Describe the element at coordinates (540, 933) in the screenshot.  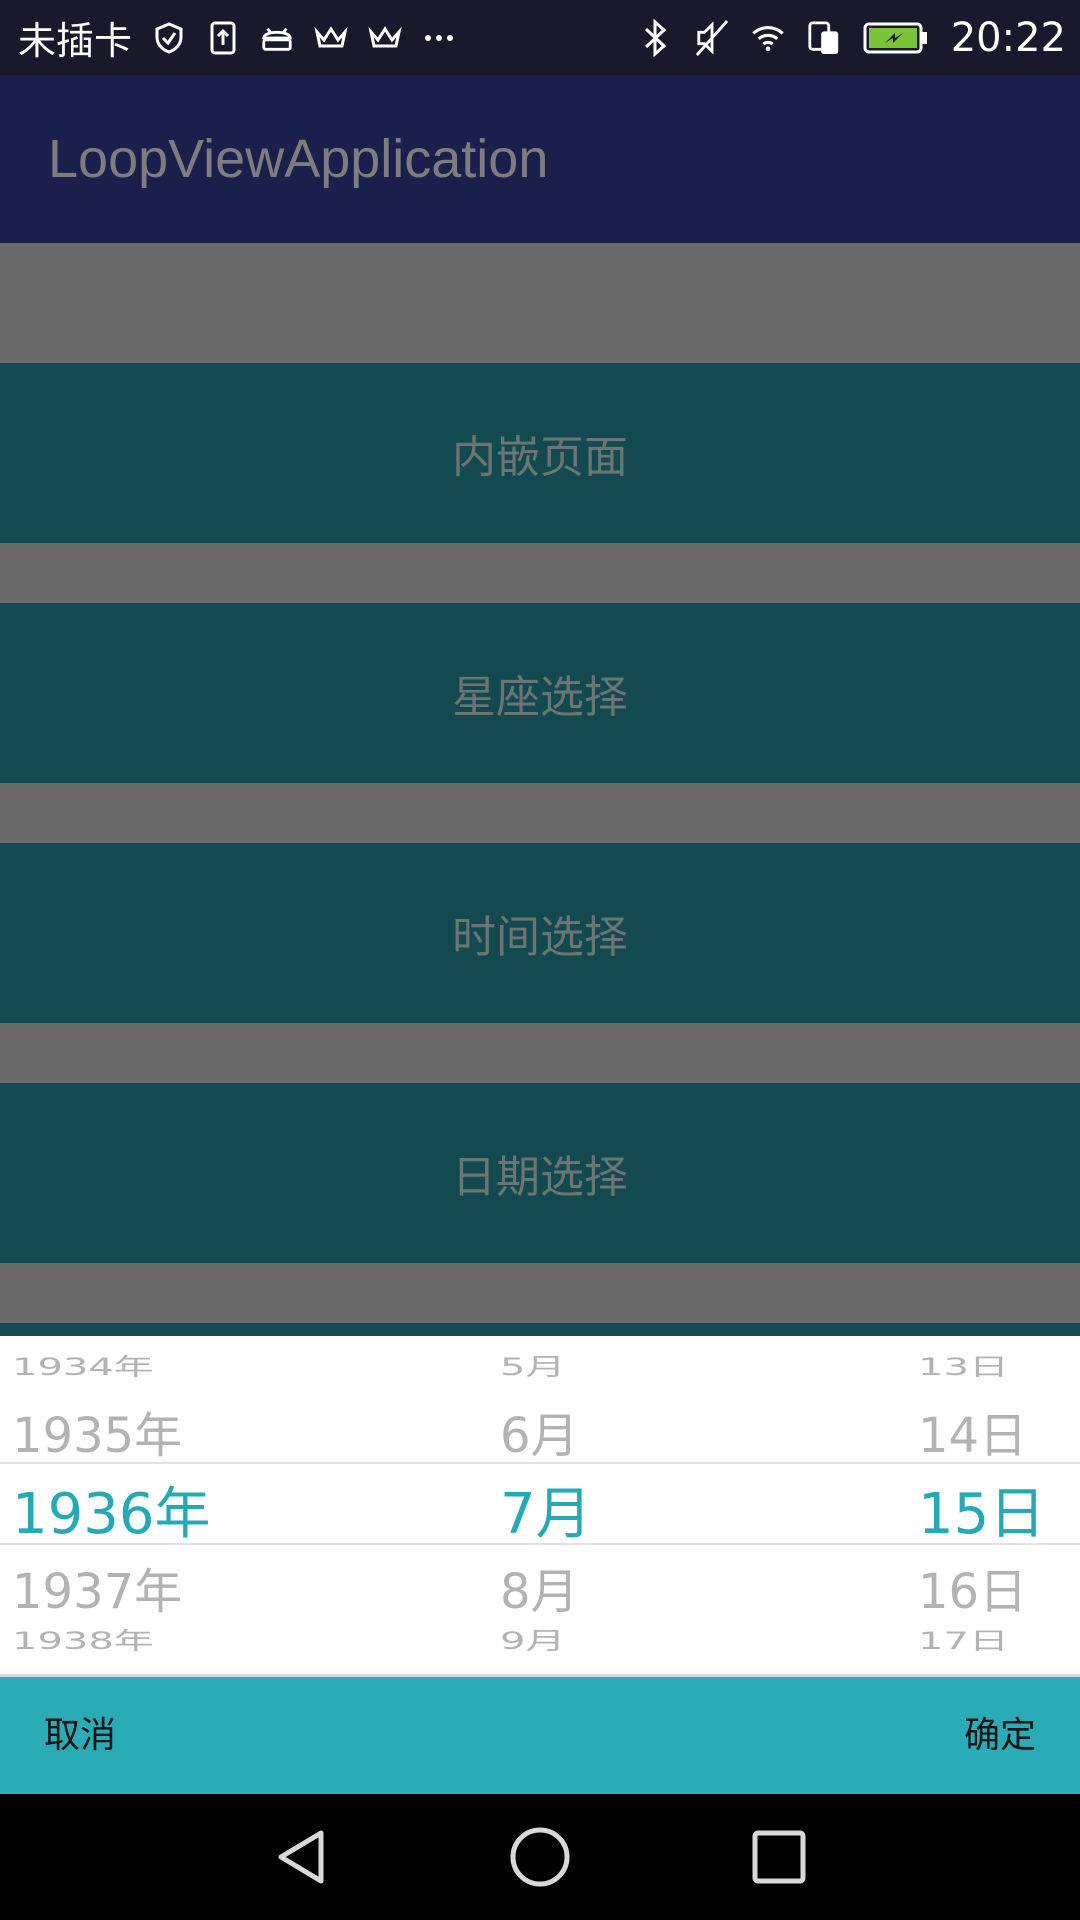
I see `time-select-button: 时间选择` at that location.